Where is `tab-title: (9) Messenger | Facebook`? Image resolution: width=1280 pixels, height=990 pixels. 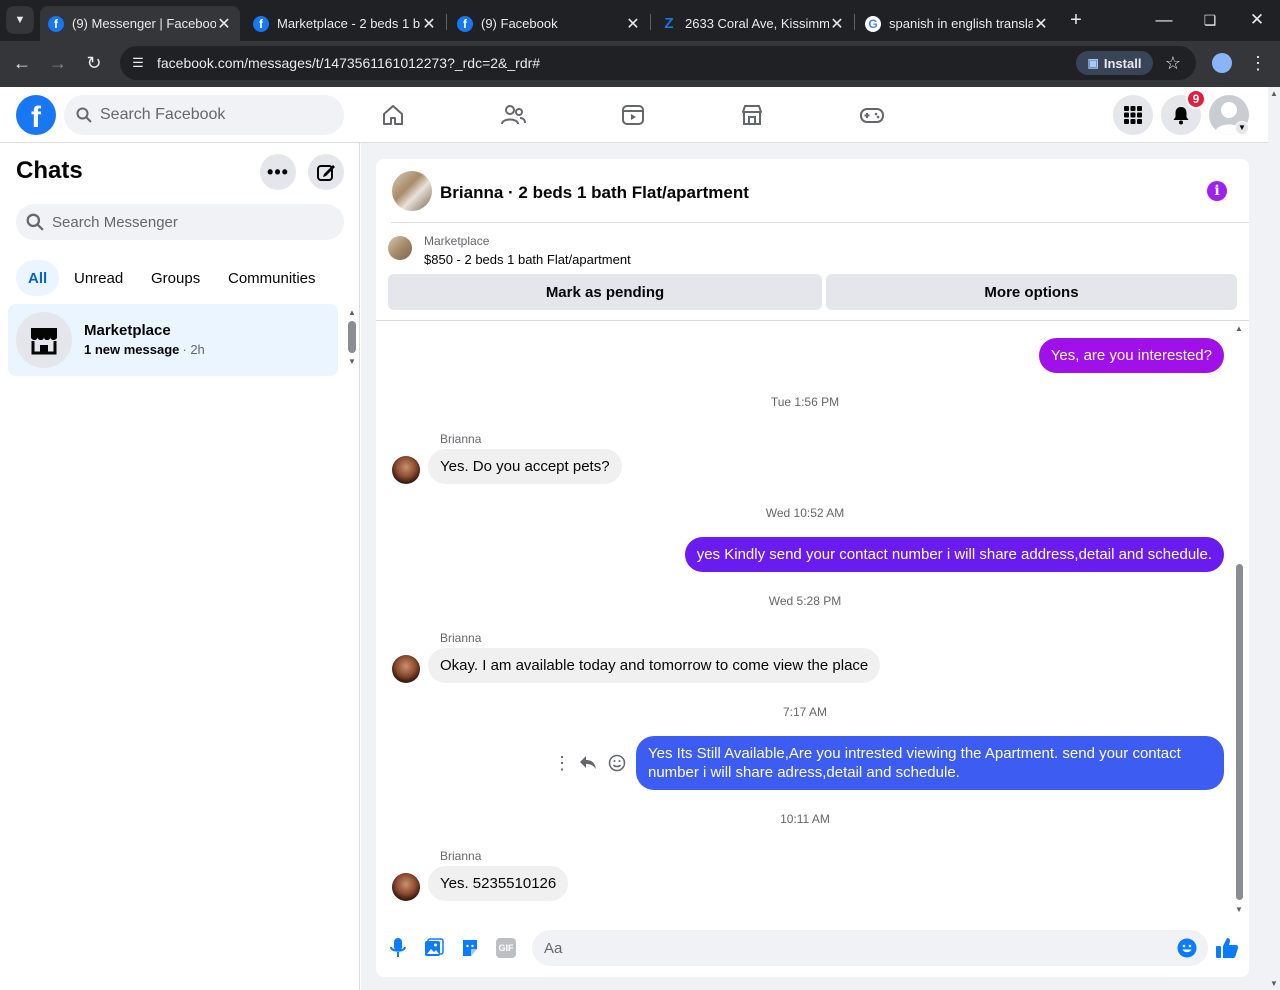 tab-title: (9) Messenger | Facebook is located at coordinates (144, 23).